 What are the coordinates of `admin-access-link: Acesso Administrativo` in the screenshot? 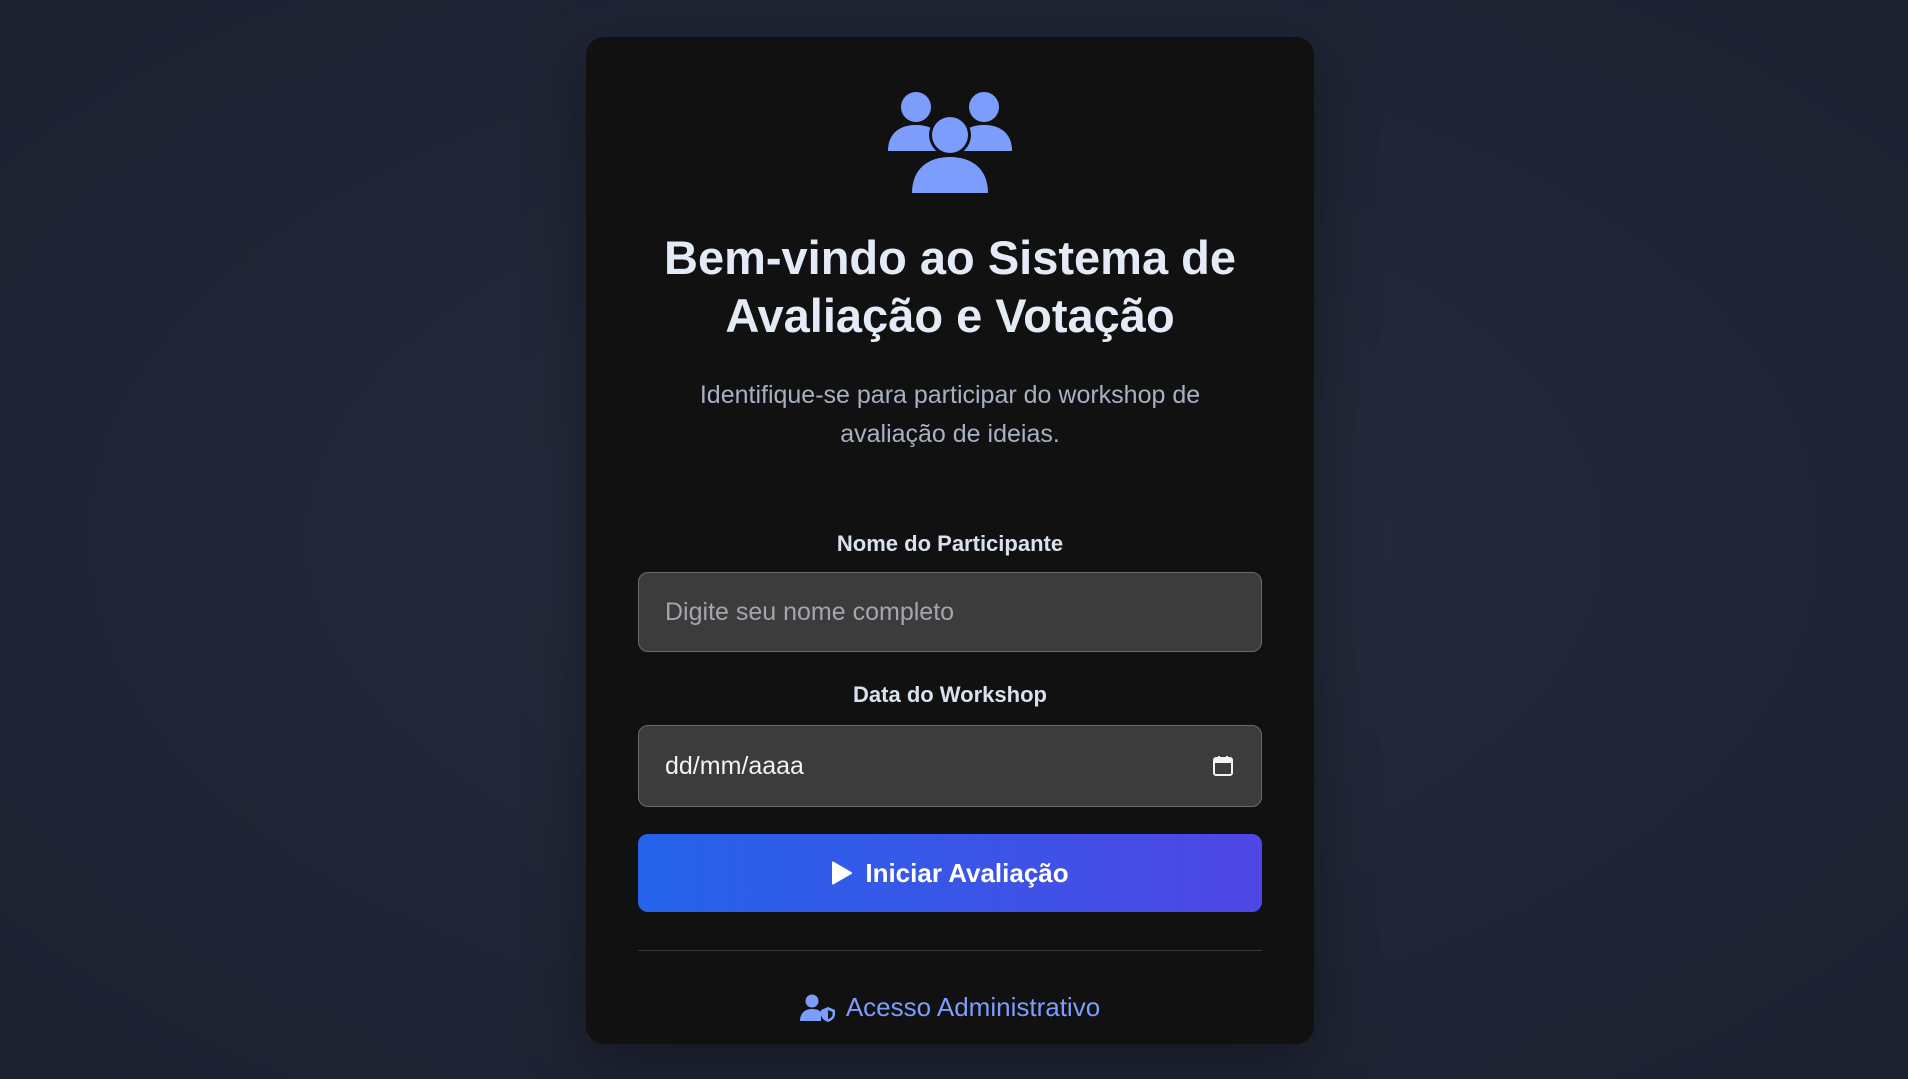 It's located at (950, 1007).